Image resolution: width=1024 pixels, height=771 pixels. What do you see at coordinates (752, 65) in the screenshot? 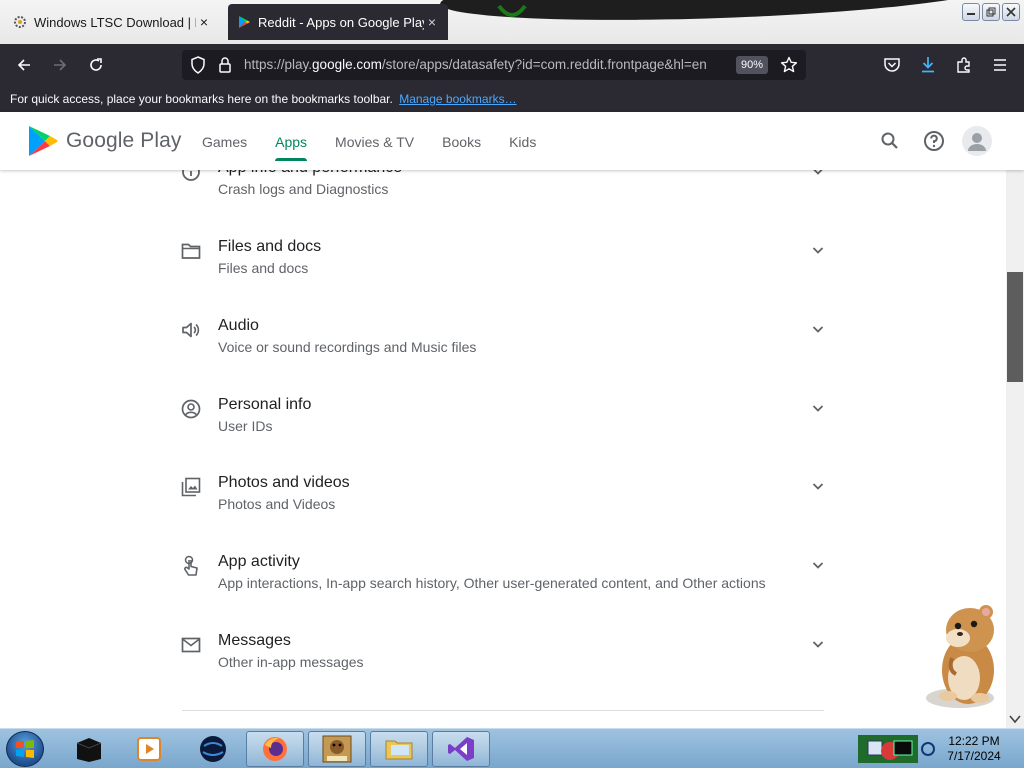
I see `zoom-level-badge: 90%` at bounding box center [752, 65].